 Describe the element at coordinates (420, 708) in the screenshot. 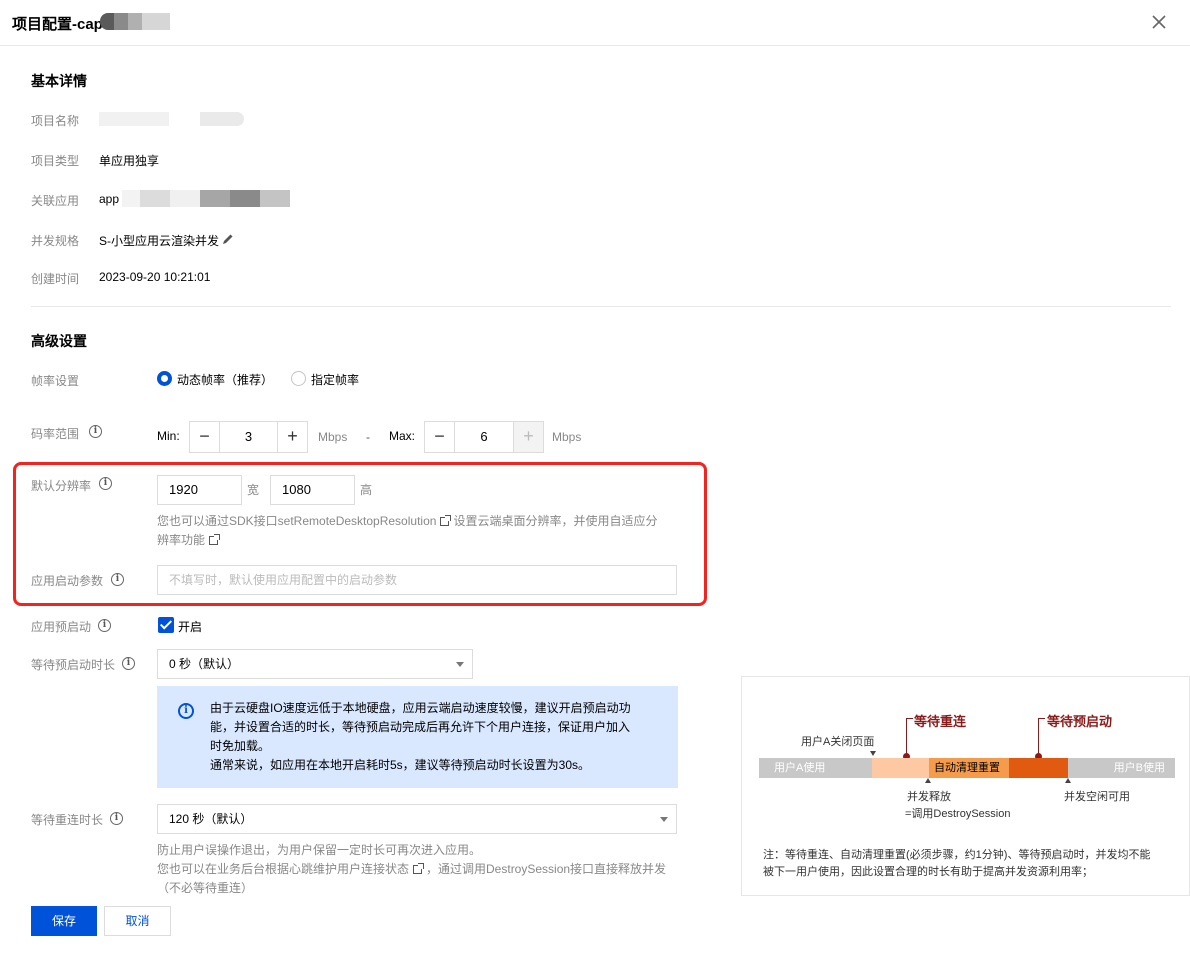

I see `notice-line: 由于云硬盘IO速度远低于本地硬盘，应用云端启动速度较慢，建议开启预启动功` at that location.